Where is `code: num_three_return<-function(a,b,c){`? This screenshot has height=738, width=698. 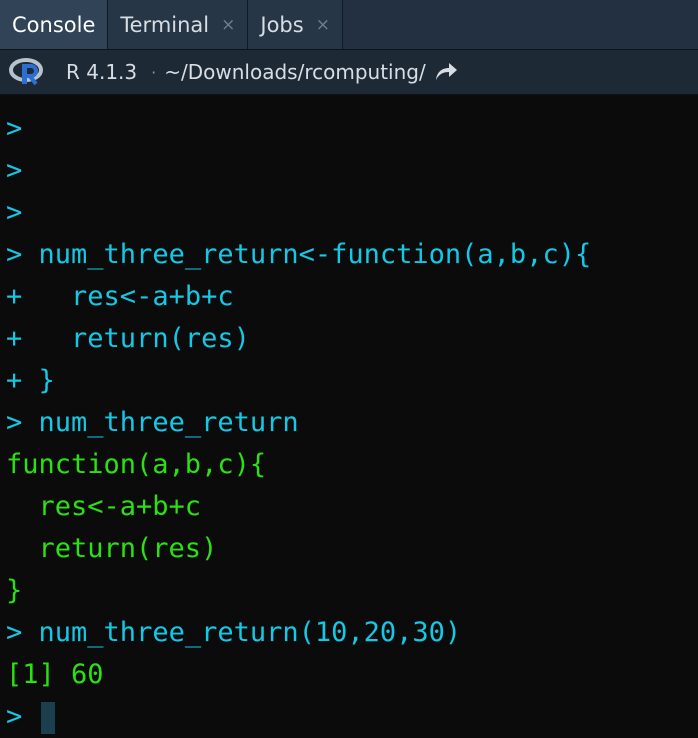
code: num_three_return<-function(a,b,c){ is located at coordinates (315, 254).